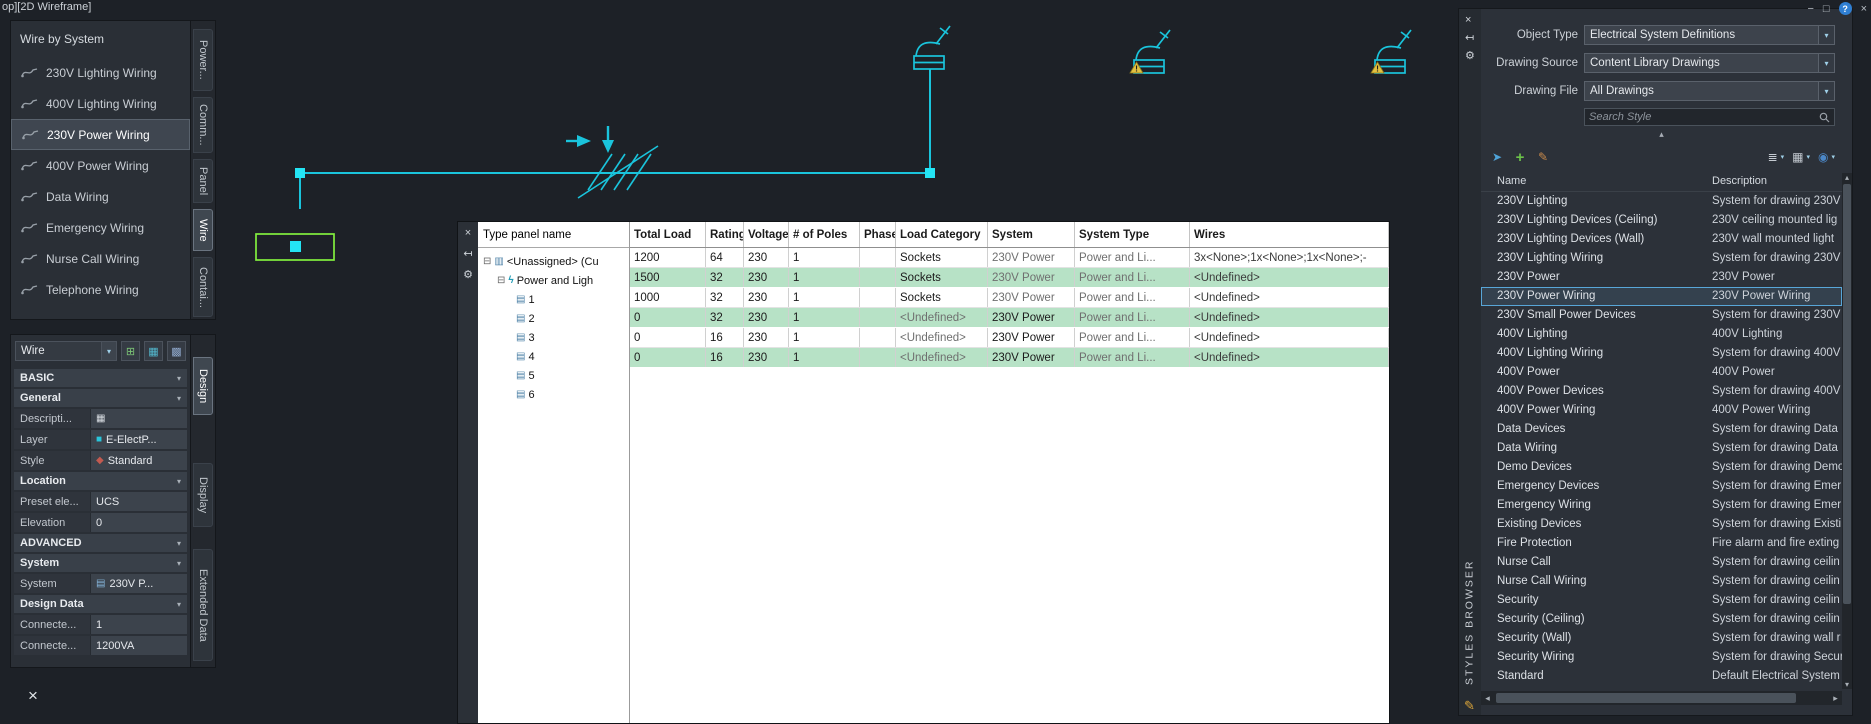 This screenshot has height=724, width=1871. Describe the element at coordinates (1661, 334) in the screenshot. I see `style-row: 400V Lighting 400V Lighting` at that location.